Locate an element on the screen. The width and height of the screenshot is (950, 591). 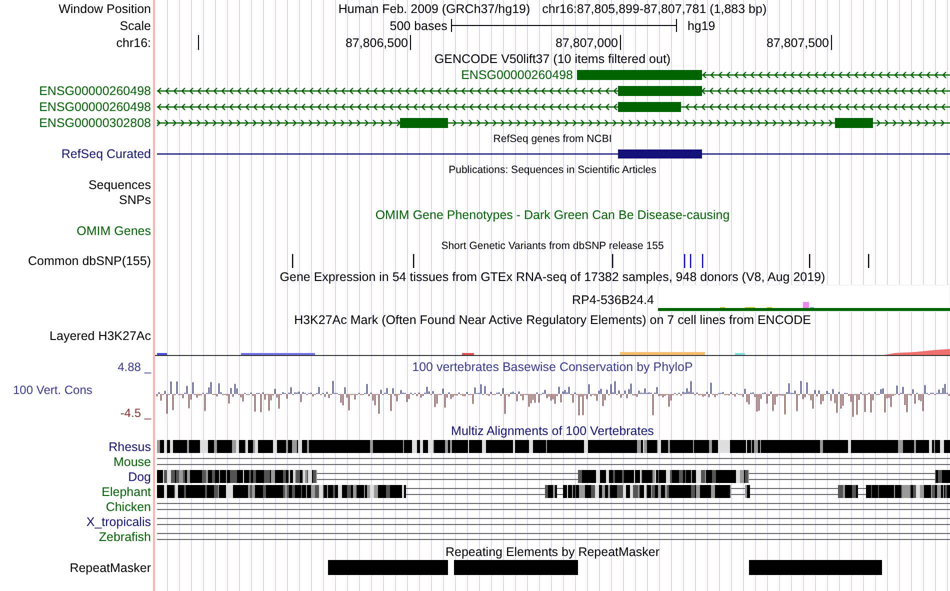
track-title: 100 vertebrates Basewise Conservation by PhyloP is located at coordinates (552, 367).